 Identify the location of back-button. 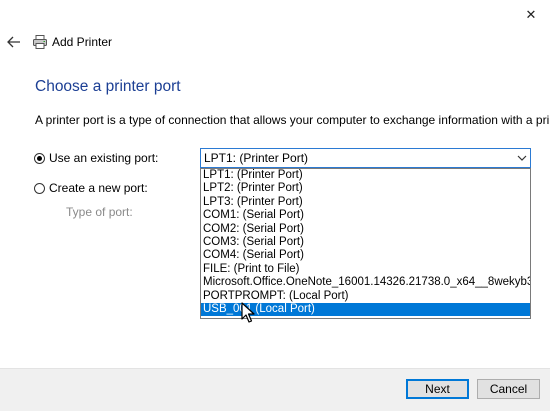
(14, 42).